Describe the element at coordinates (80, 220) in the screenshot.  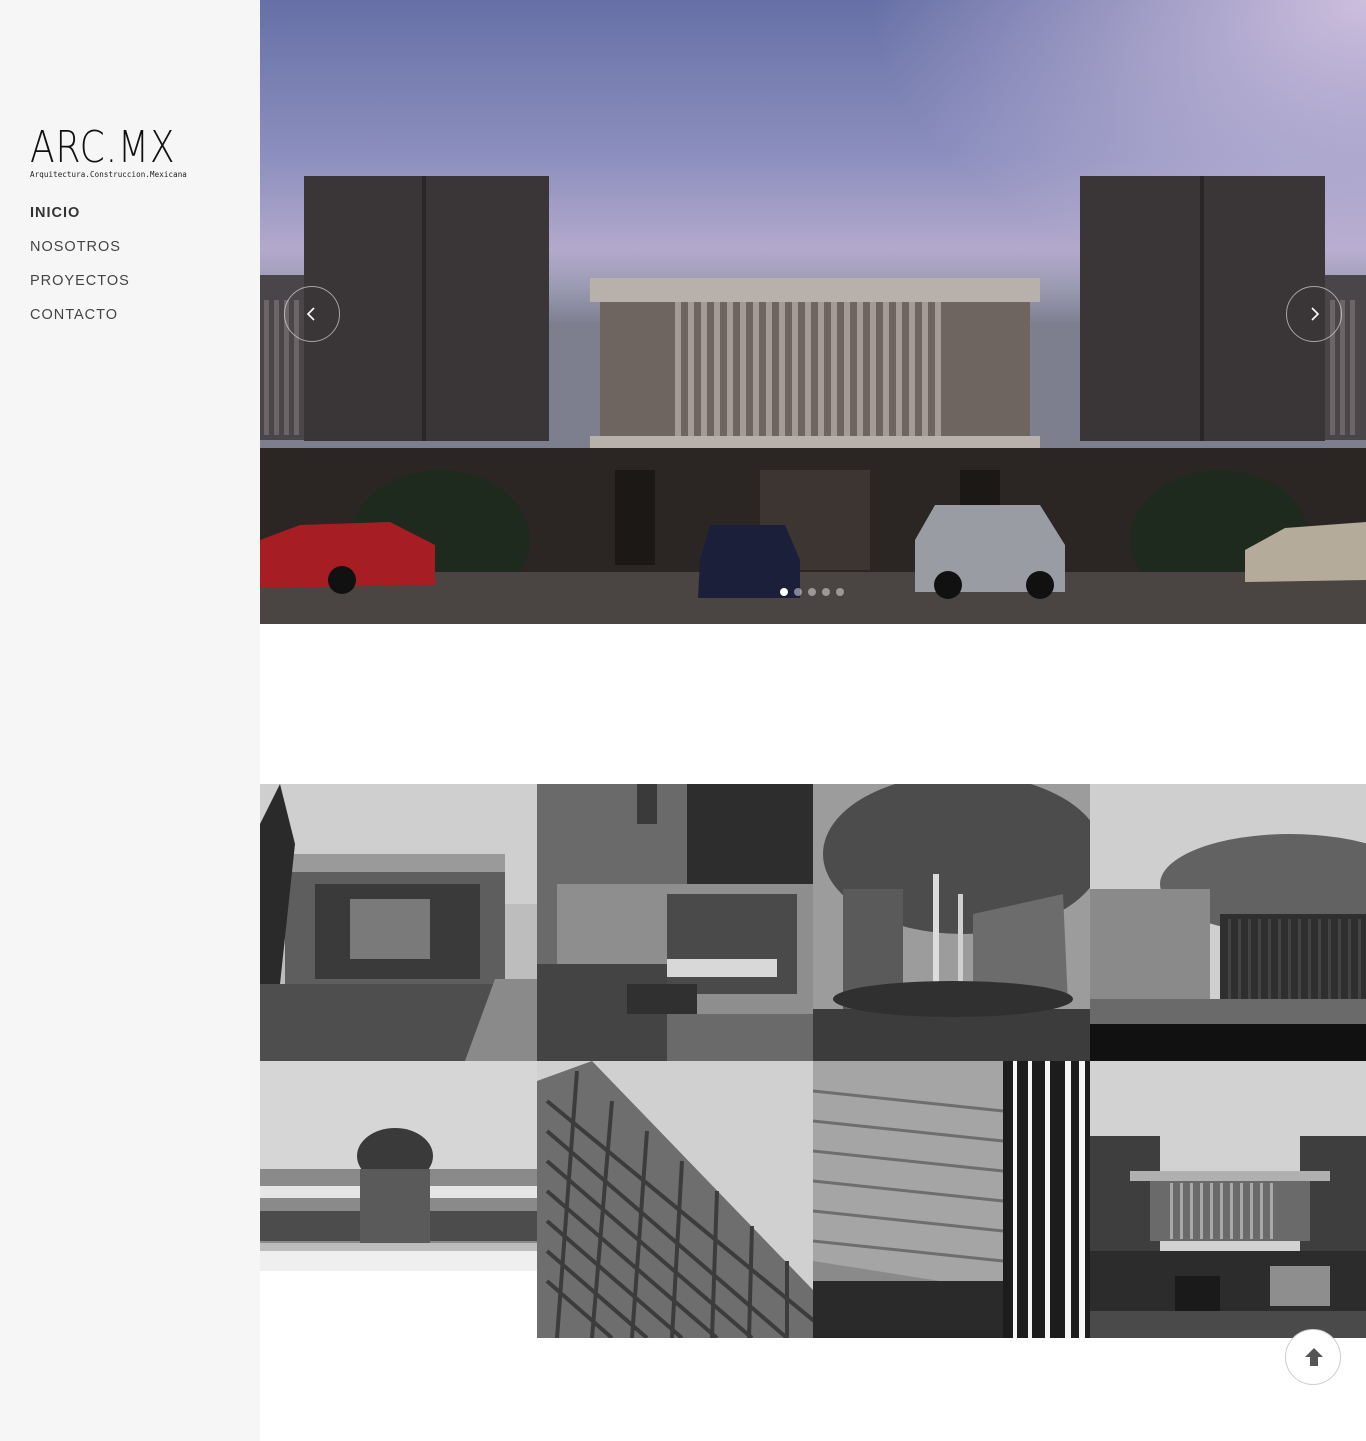
I see `nav-item-inicio: INICIO` at that location.